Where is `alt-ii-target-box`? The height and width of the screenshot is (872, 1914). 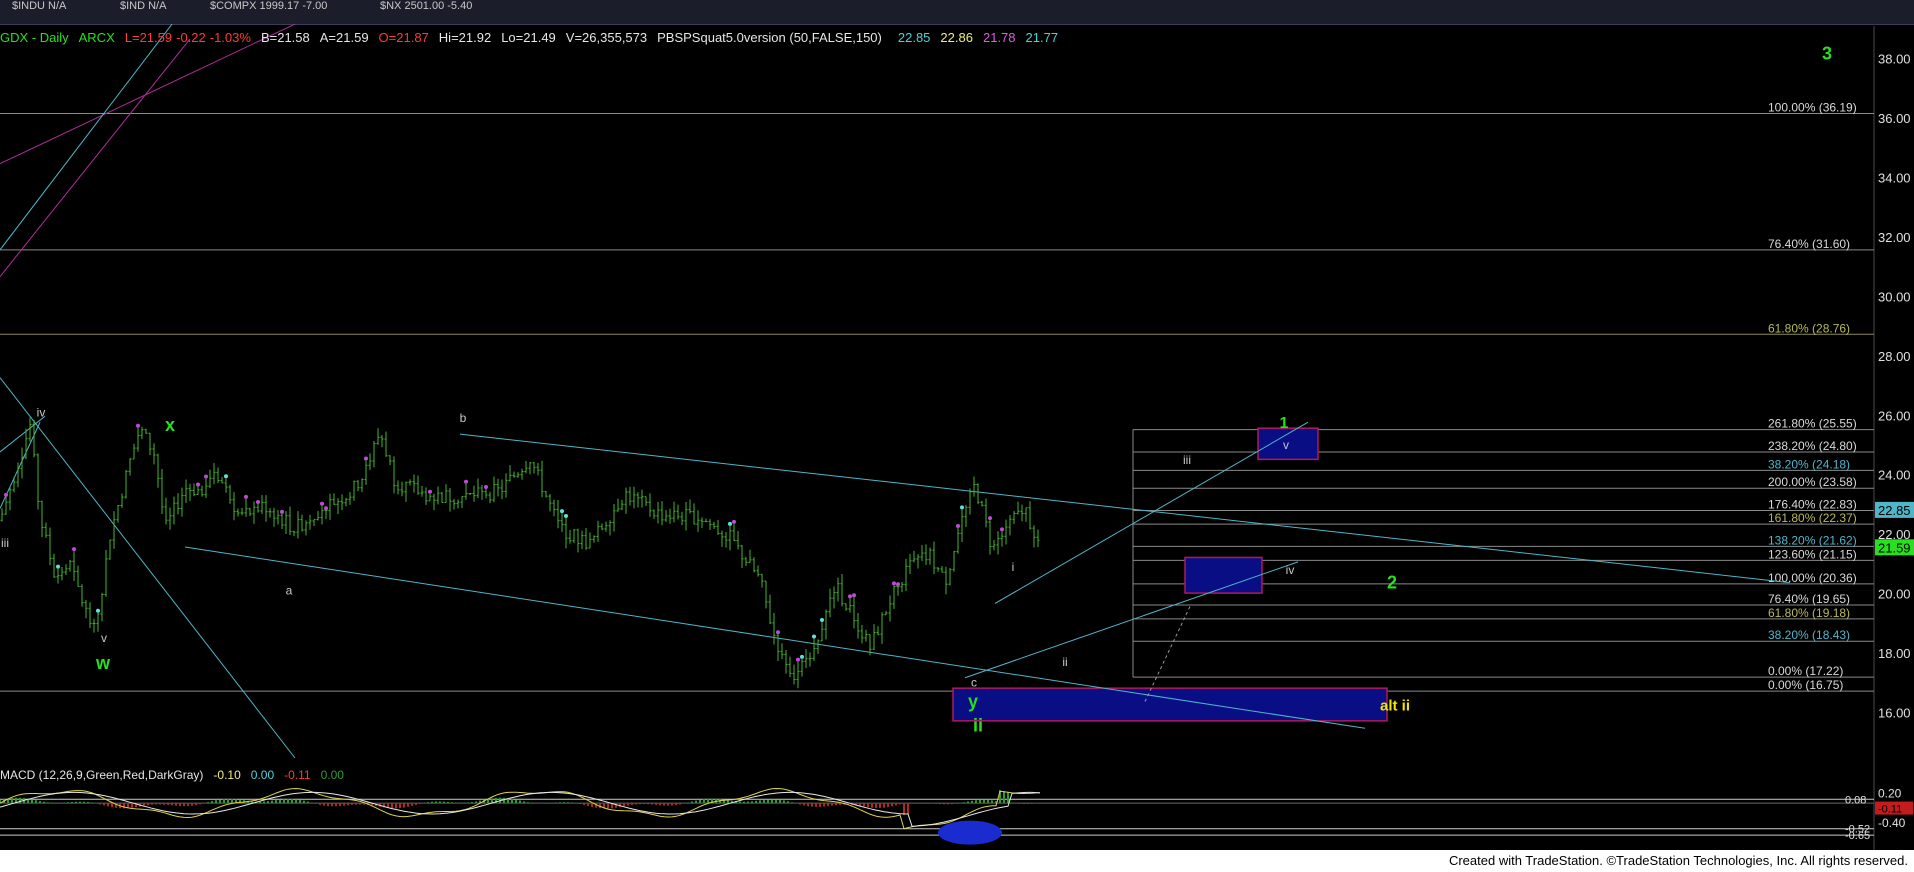
alt-ii-target-box is located at coordinates (1170, 704).